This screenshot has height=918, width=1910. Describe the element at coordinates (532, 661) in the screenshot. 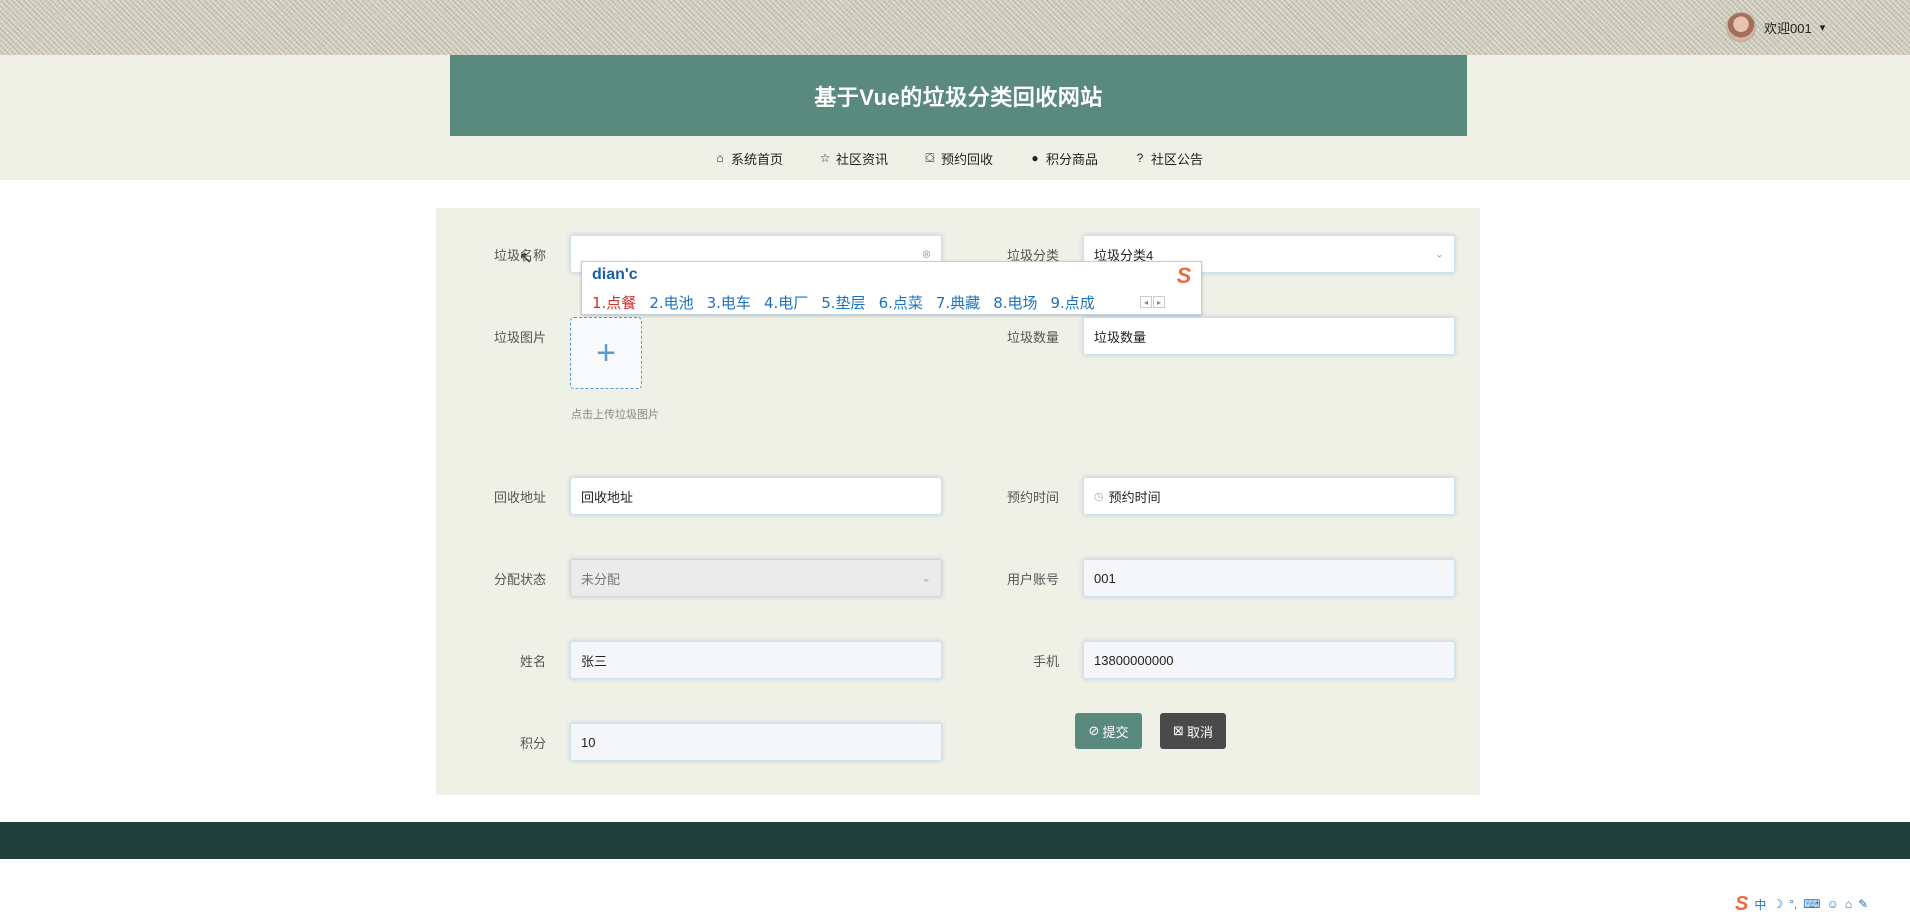

I see `realname-label: 姓名` at that location.